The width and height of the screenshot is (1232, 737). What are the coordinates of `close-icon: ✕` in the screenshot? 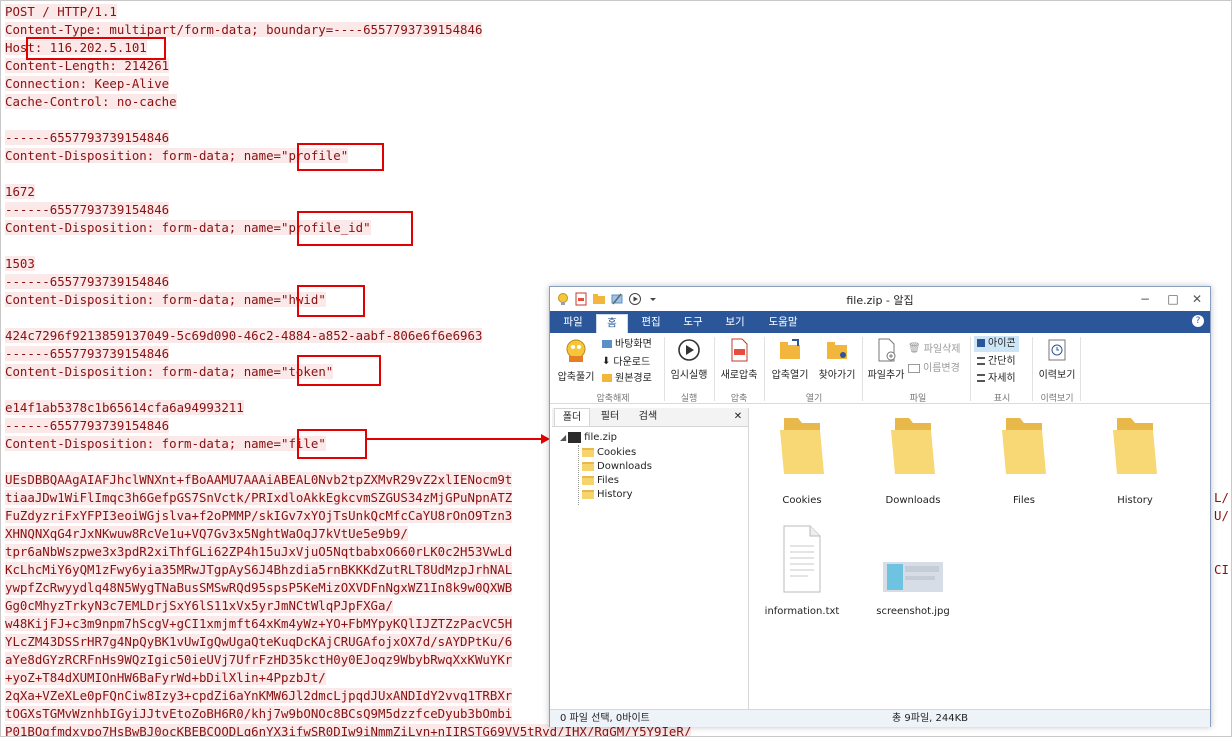 It's located at (738, 417).